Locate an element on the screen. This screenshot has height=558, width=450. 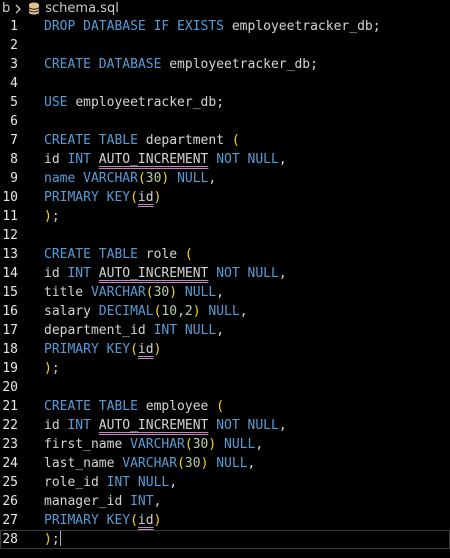
code-token: DROP DATABASE IF EXISTS is located at coordinates (138, 26).